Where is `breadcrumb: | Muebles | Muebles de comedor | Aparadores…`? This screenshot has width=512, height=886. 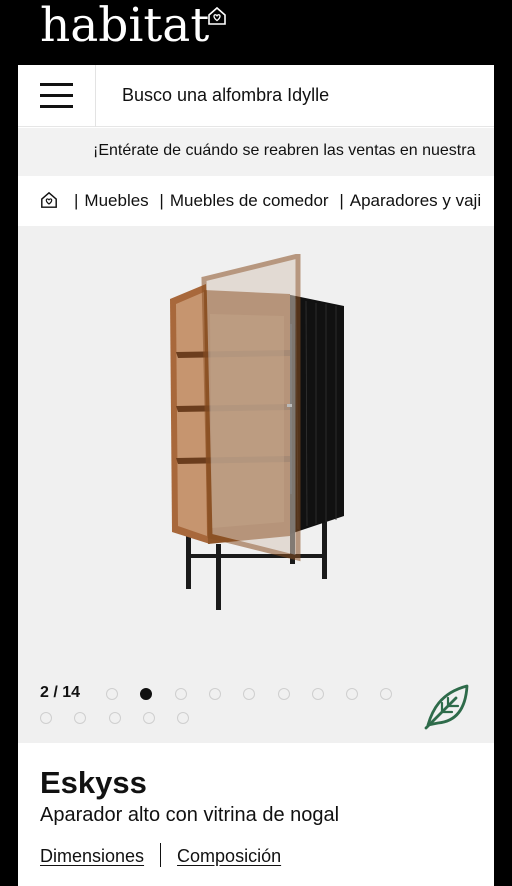
breadcrumb: | Muebles | Muebles de comedor | Aparadores… is located at coordinates (256, 201).